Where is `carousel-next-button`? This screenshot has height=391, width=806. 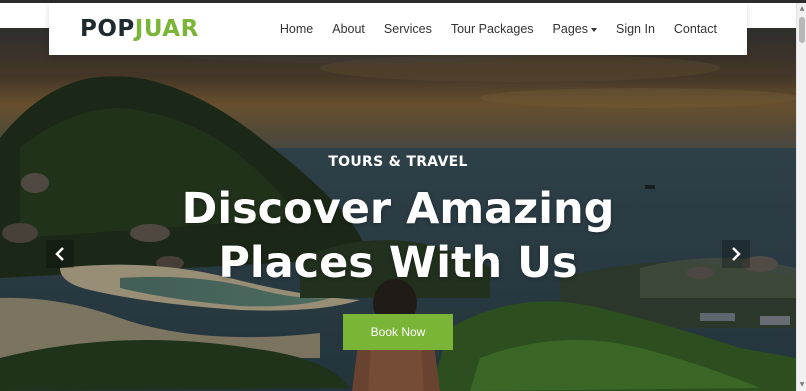 carousel-next-button is located at coordinates (736, 254).